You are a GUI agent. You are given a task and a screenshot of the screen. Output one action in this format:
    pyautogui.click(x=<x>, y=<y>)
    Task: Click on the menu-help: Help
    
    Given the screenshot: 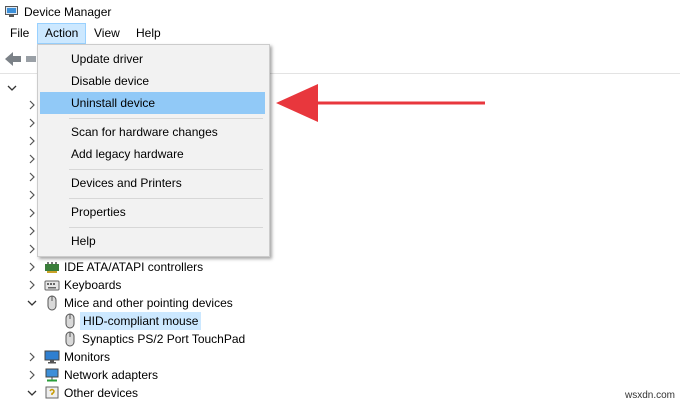 What is the action you would take?
    pyautogui.click(x=148, y=33)
    